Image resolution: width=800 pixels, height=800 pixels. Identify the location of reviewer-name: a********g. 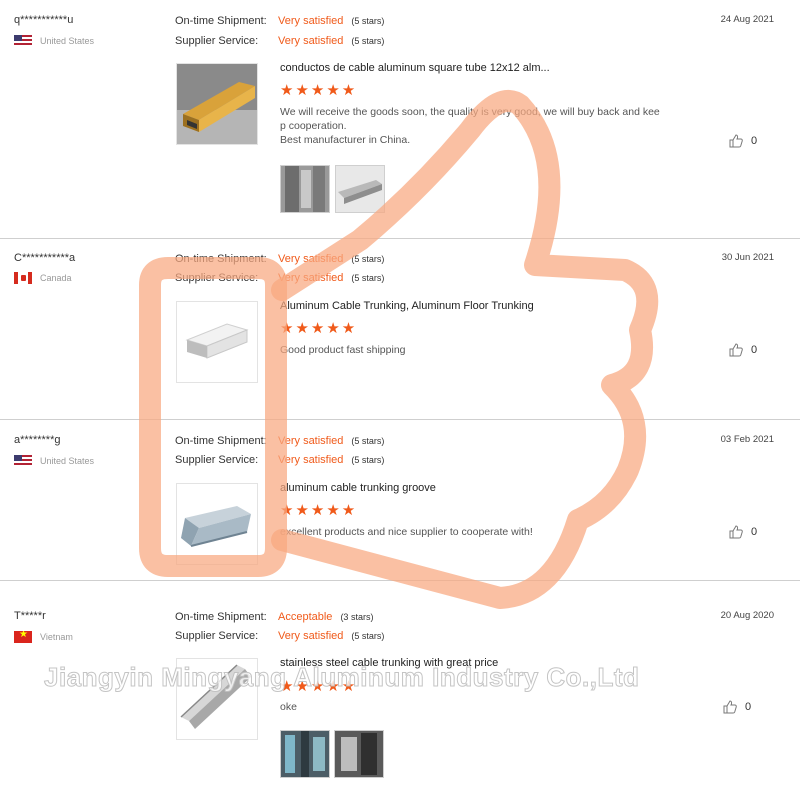
(37, 440).